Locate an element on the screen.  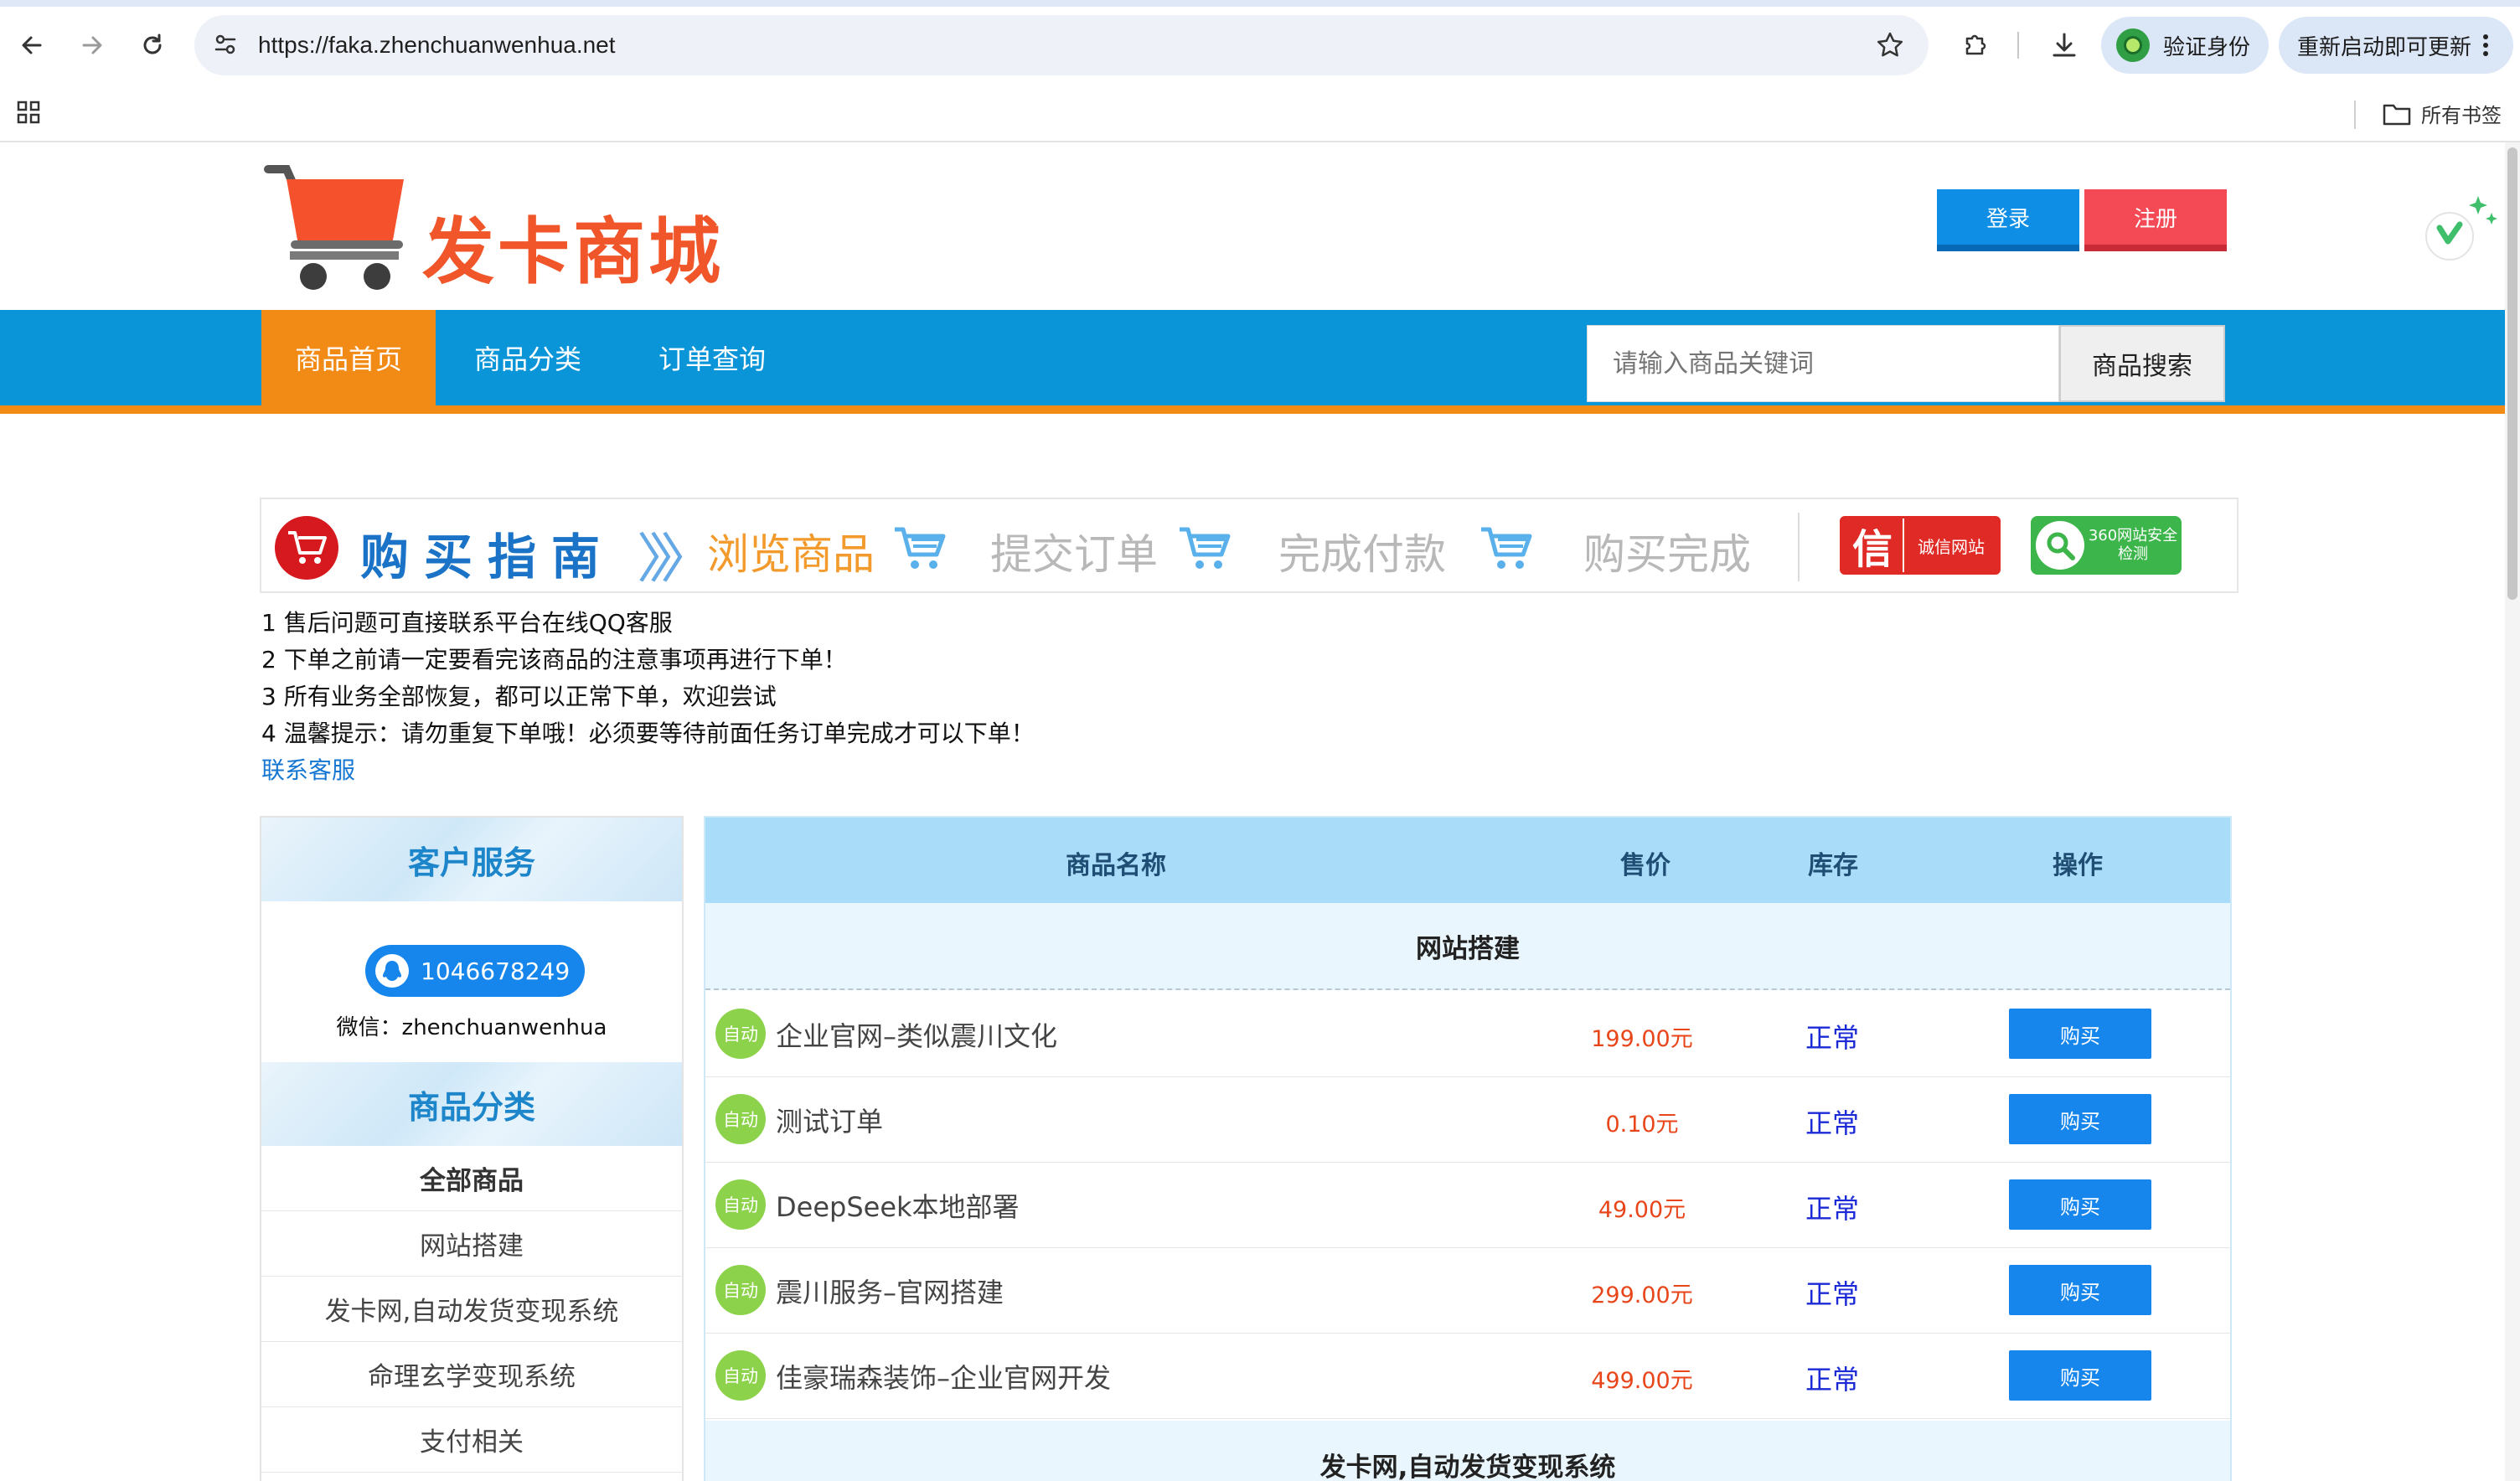
guide-step-submit: 提交订单 is located at coordinates (1074, 554).